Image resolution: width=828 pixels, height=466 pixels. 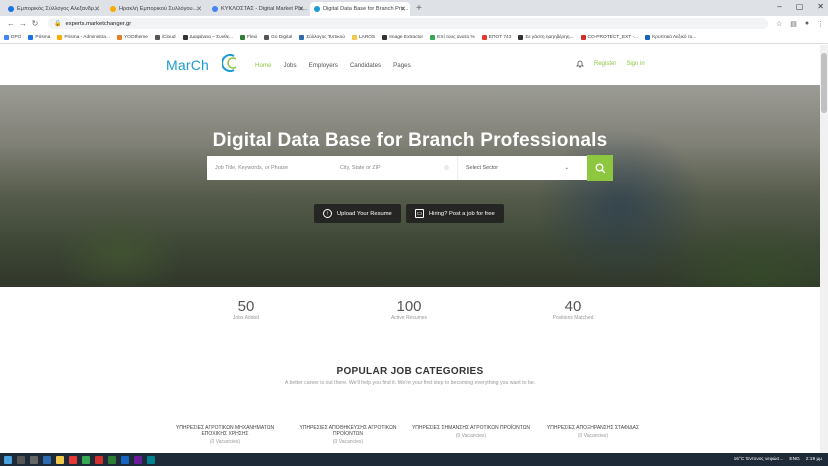 What do you see at coordinates (246, 306) in the screenshot?
I see `stat-value: 50` at bounding box center [246, 306].